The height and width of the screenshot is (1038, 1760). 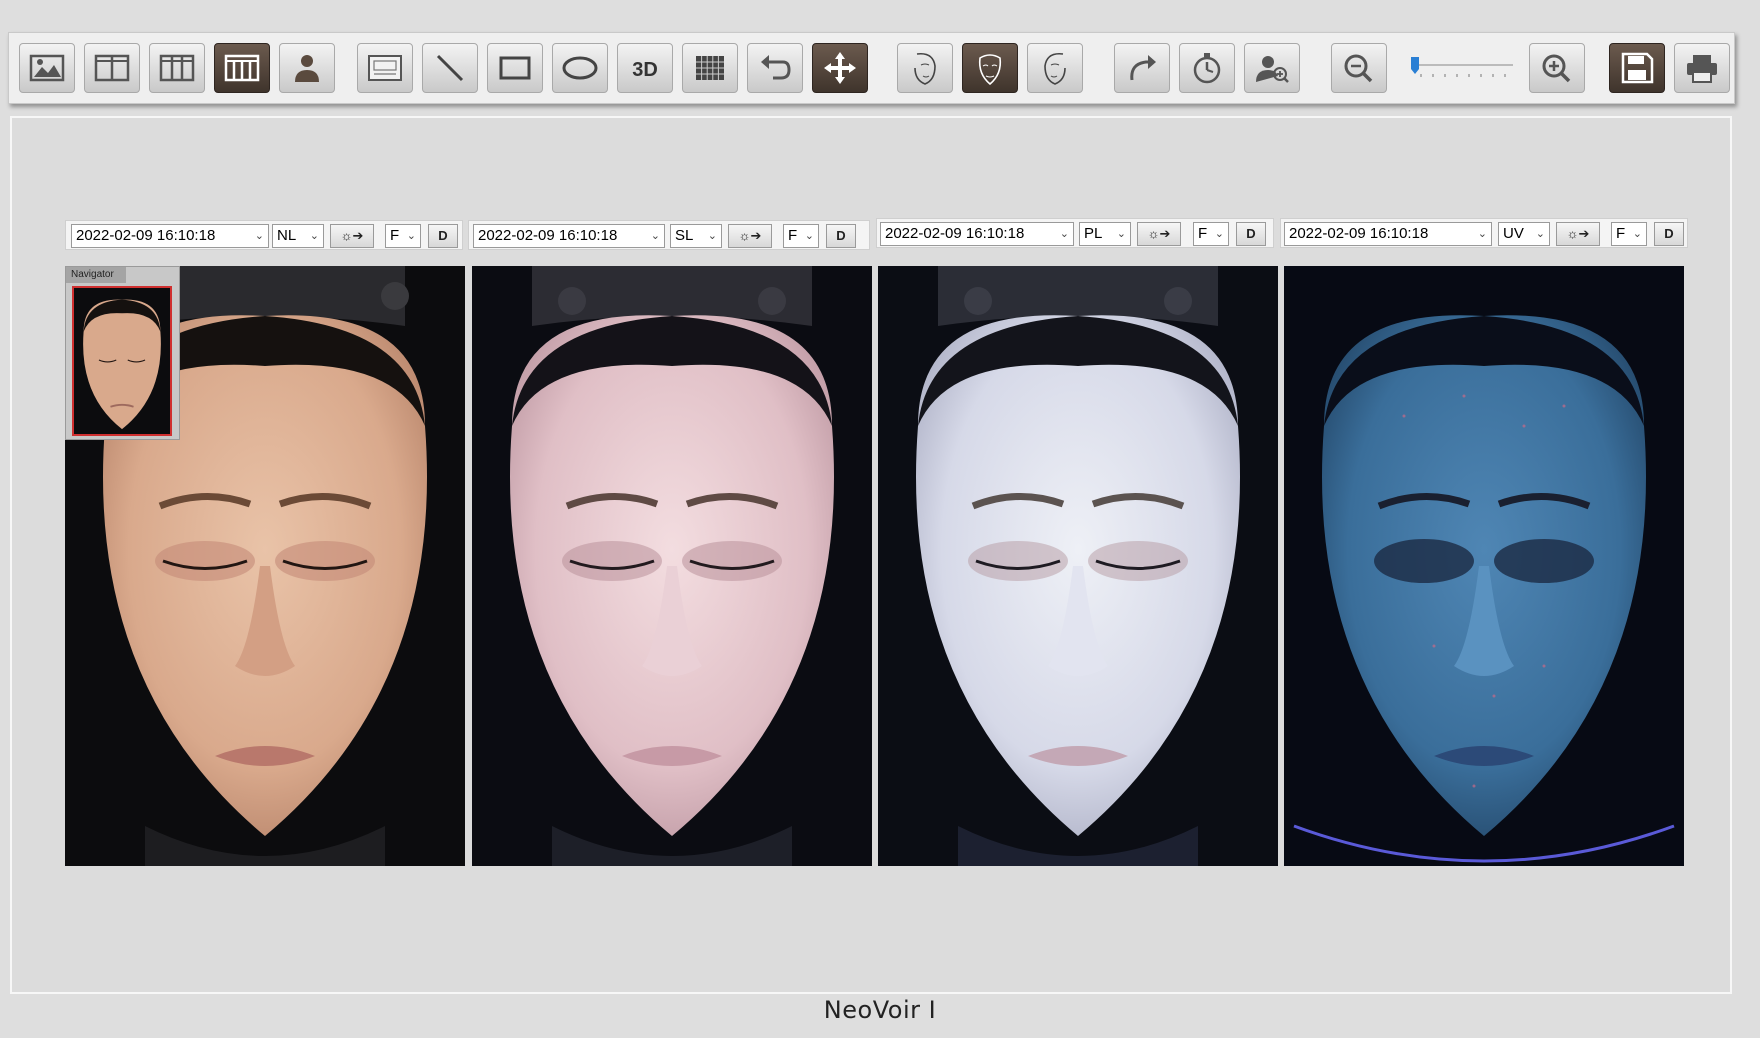 I want to click on single-image-button, so click(x=47, y=68).